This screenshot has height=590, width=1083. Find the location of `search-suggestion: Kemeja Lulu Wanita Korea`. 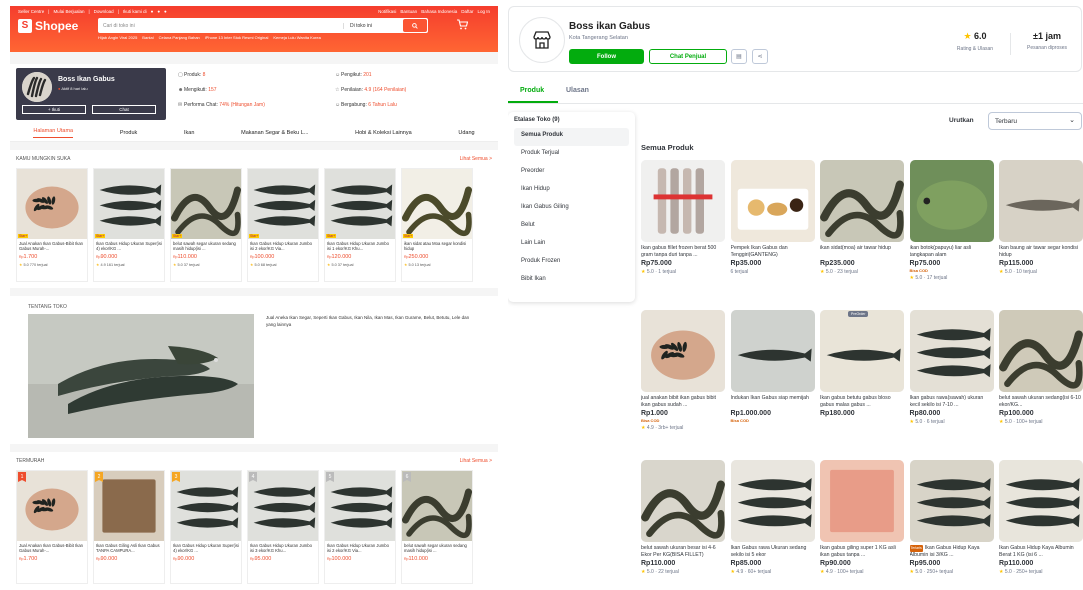

search-suggestion: Kemeja Lulu Wanita Korea is located at coordinates (296, 37).